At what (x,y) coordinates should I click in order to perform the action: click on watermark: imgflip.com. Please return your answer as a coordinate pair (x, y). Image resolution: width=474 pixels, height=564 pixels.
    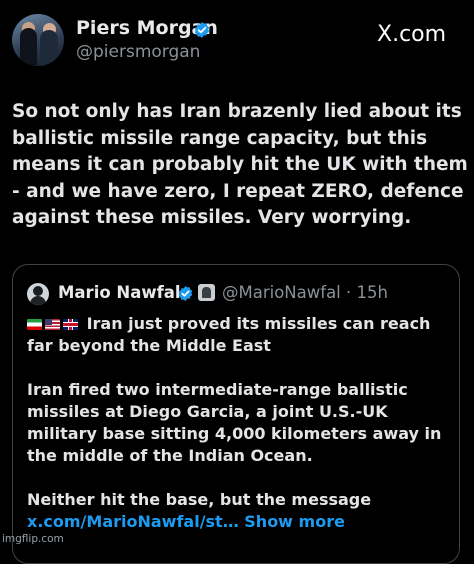
    Looking at the image, I should click on (33, 539).